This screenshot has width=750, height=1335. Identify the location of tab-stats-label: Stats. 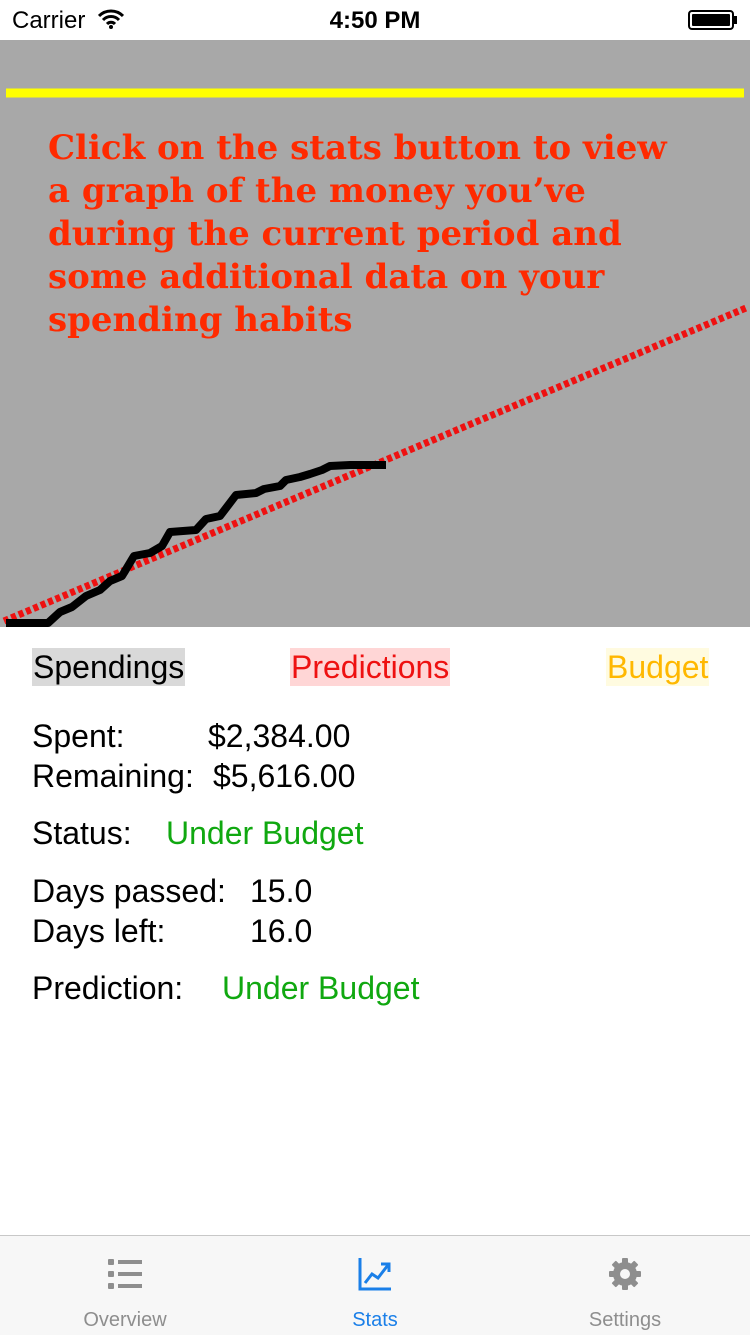
(375, 1320).